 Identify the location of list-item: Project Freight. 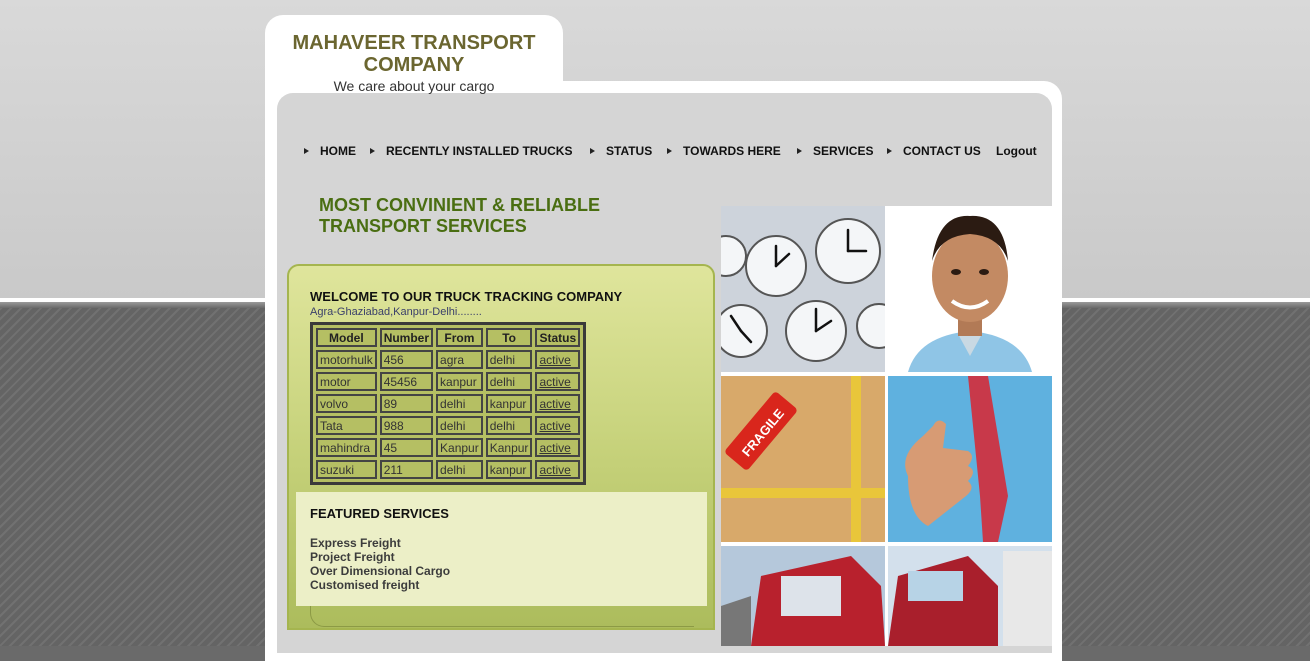
(352, 557).